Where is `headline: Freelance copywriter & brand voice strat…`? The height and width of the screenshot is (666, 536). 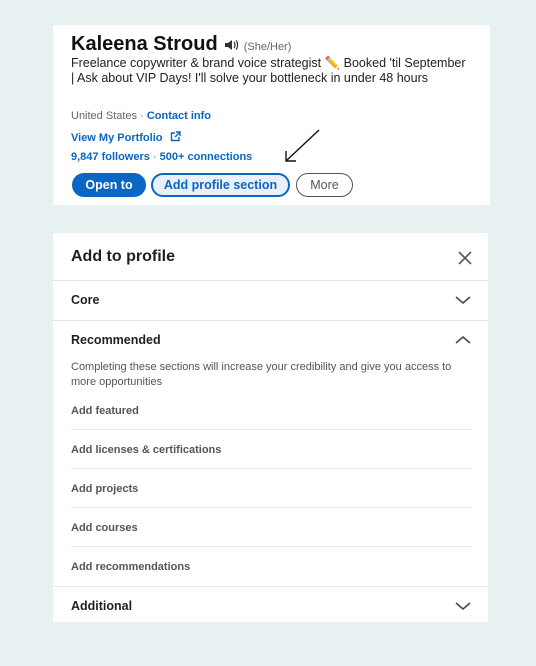 headline: Freelance copywriter & brand voice strat… is located at coordinates (268, 70).